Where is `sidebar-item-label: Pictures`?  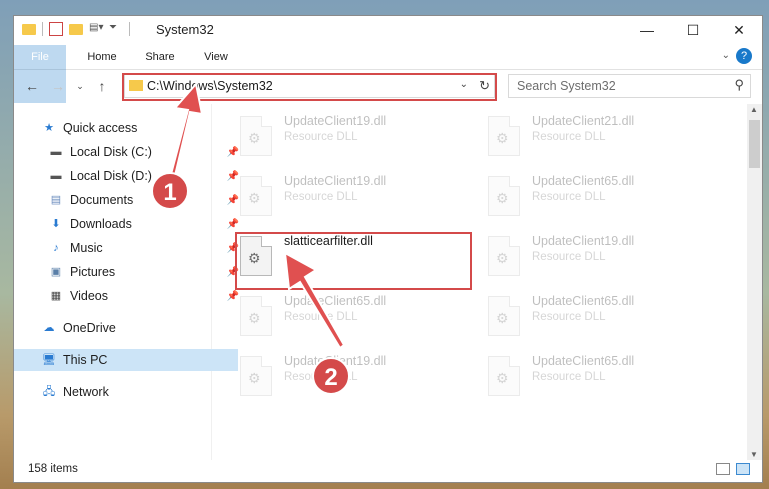 sidebar-item-label: Pictures is located at coordinates (93, 272).